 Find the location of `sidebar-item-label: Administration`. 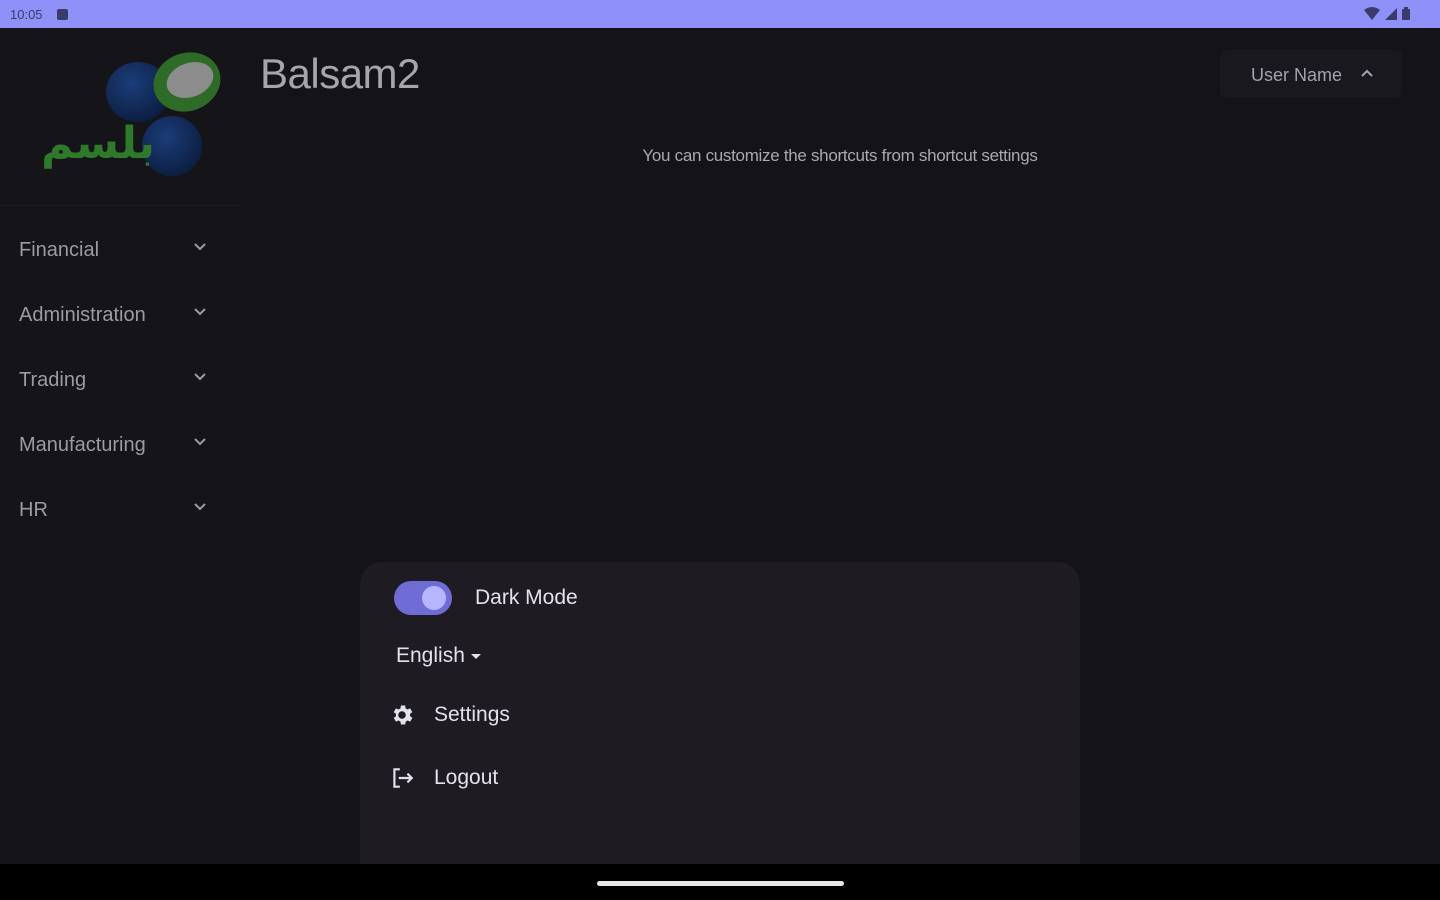

sidebar-item-label: Administration is located at coordinates (82, 314).